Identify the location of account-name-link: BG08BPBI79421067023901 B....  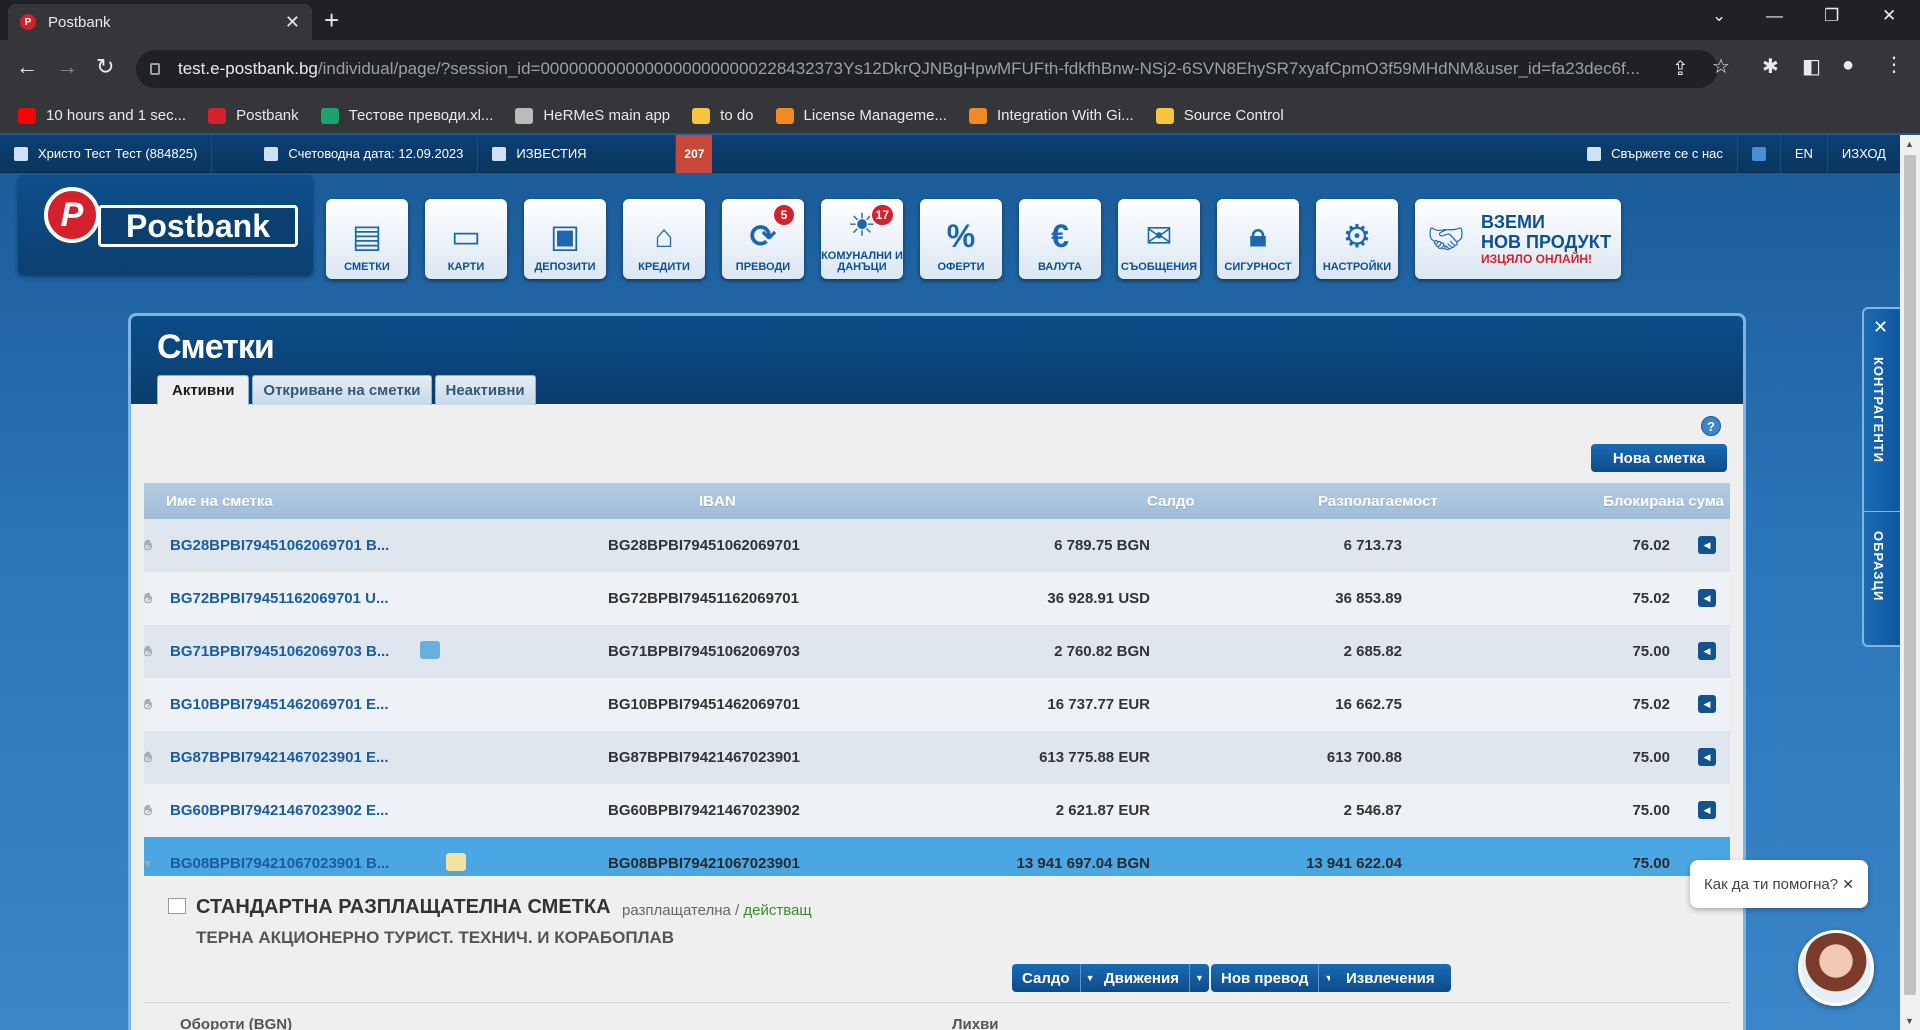
(279, 863).